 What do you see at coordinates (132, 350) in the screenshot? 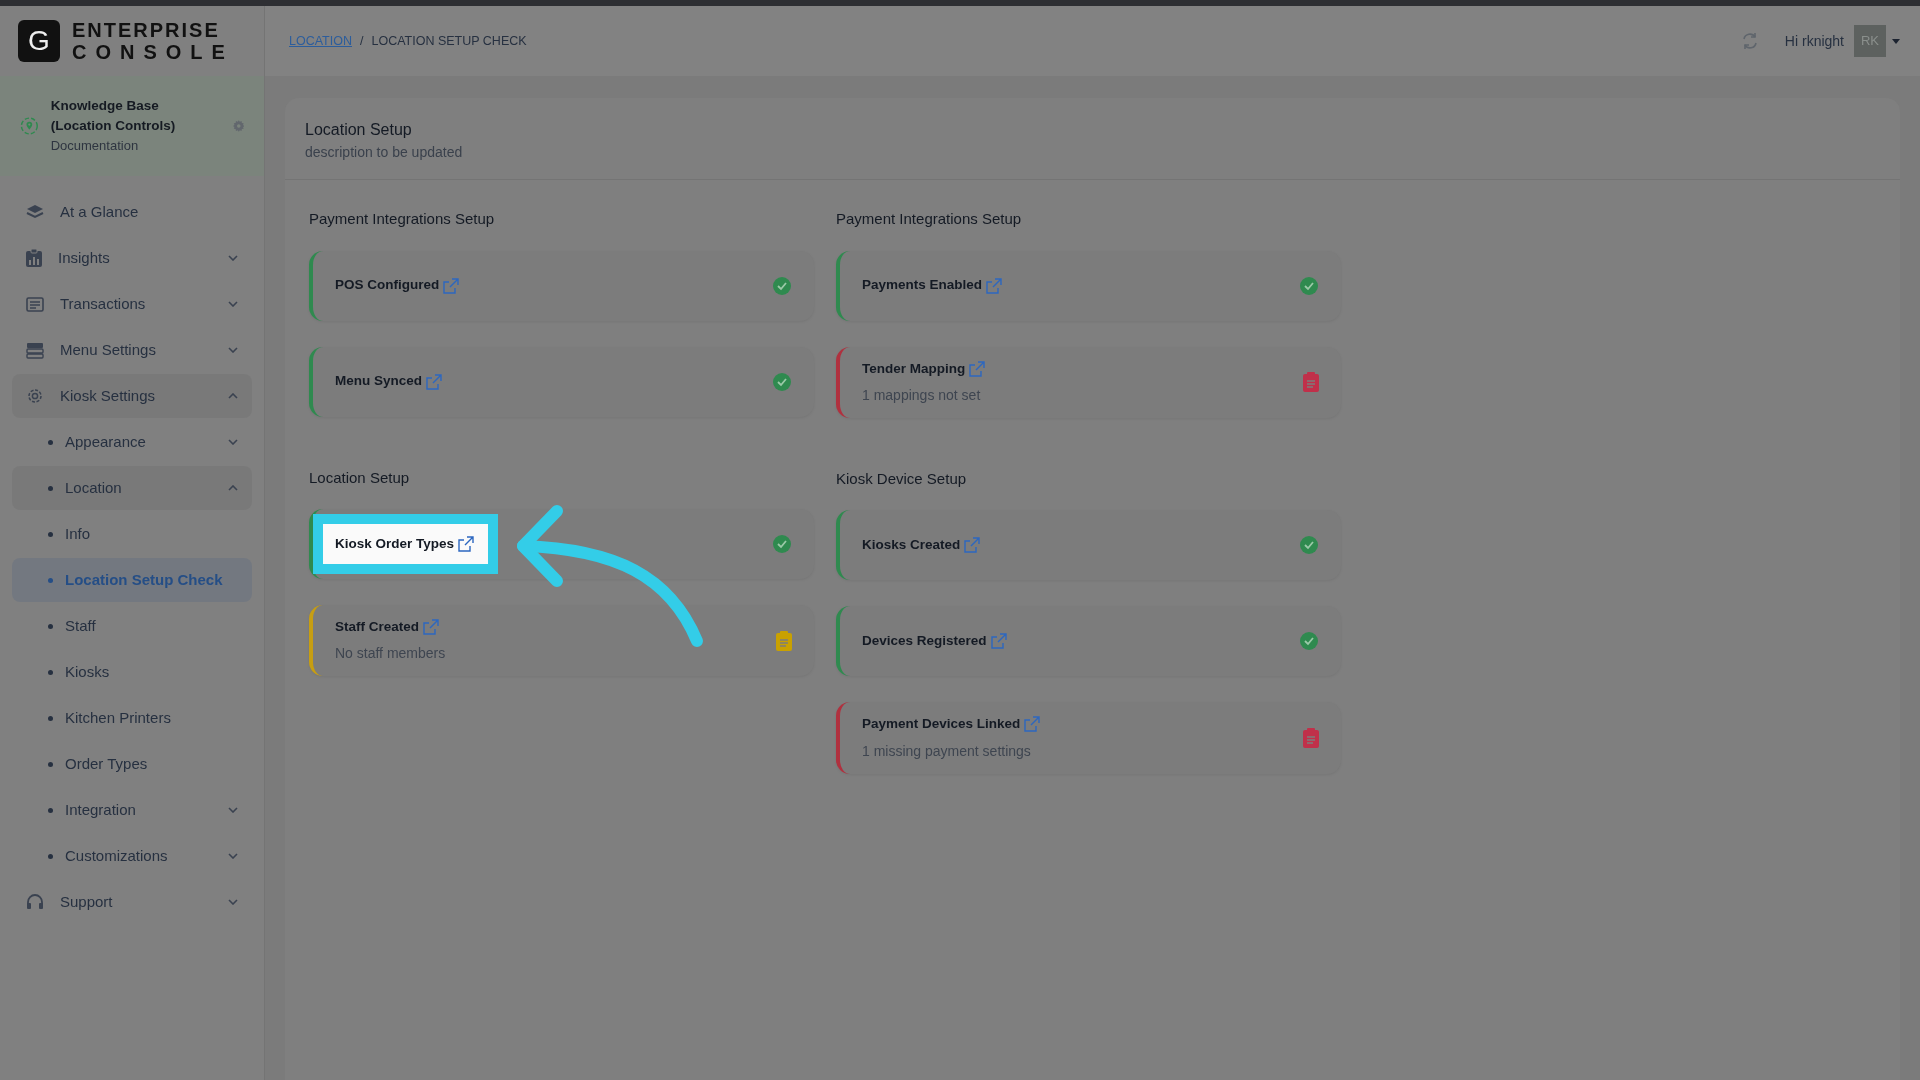
I see `sidebar-item: Menu Settings` at bounding box center [132, 350].